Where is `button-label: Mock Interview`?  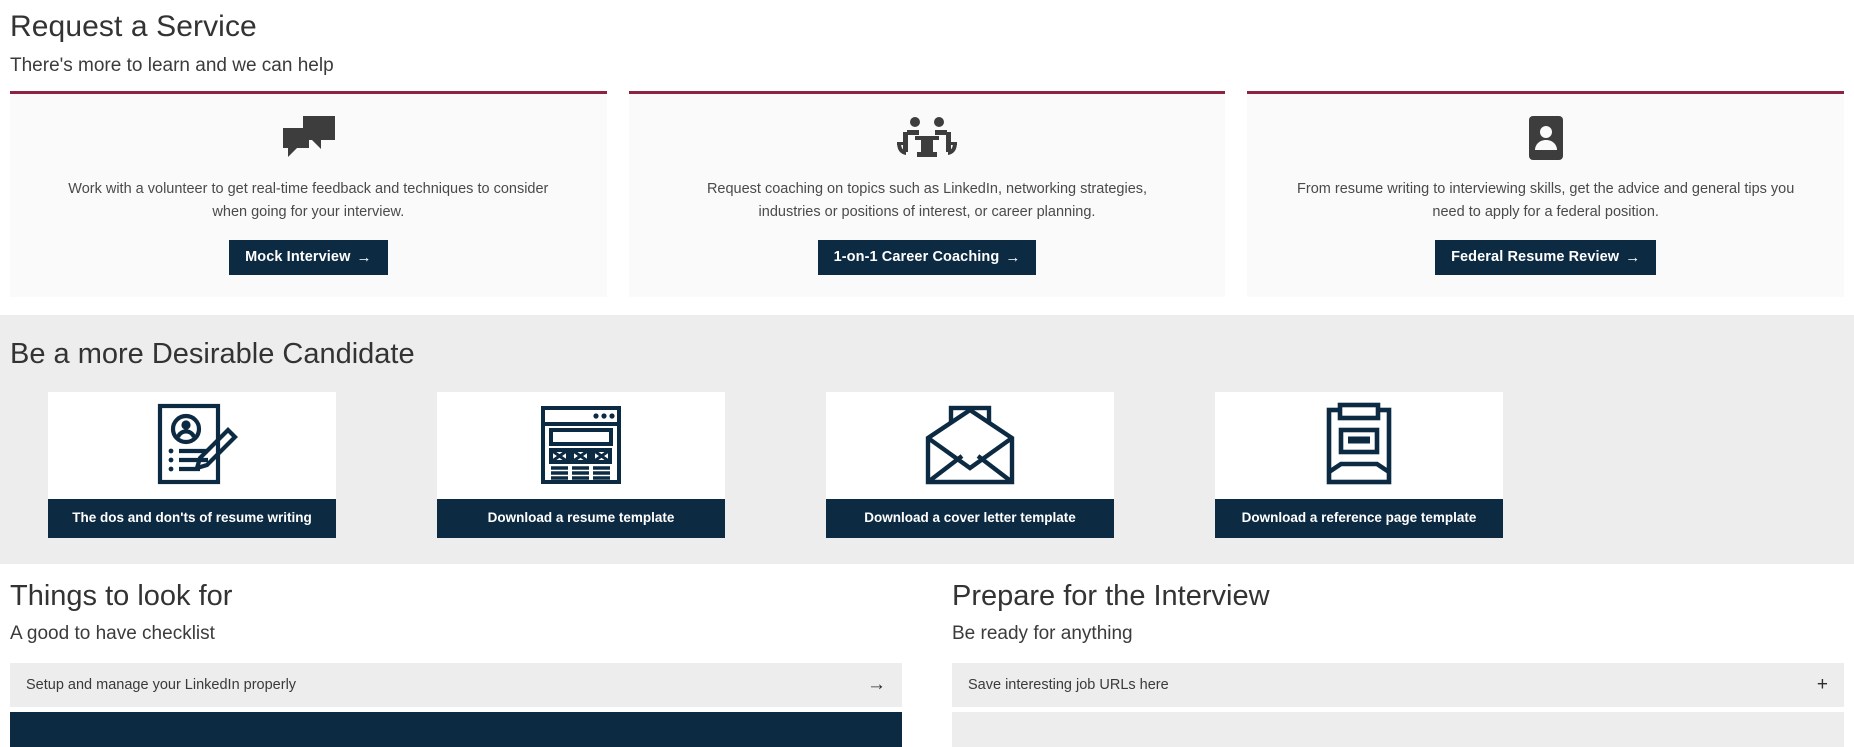 button-label: Mock Interview is located at coordinates (298, 257).